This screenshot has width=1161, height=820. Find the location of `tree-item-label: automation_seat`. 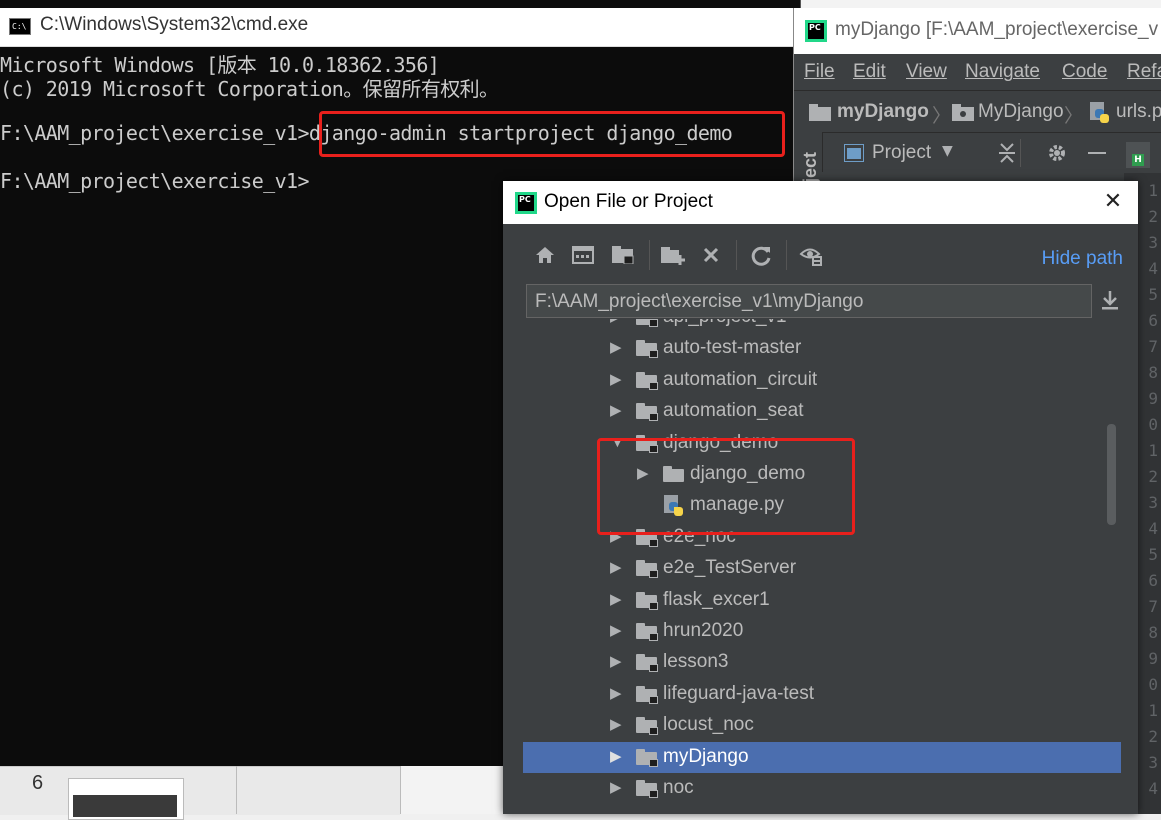

tree-item-label: automation_seat is located at coordinates (733, 411).